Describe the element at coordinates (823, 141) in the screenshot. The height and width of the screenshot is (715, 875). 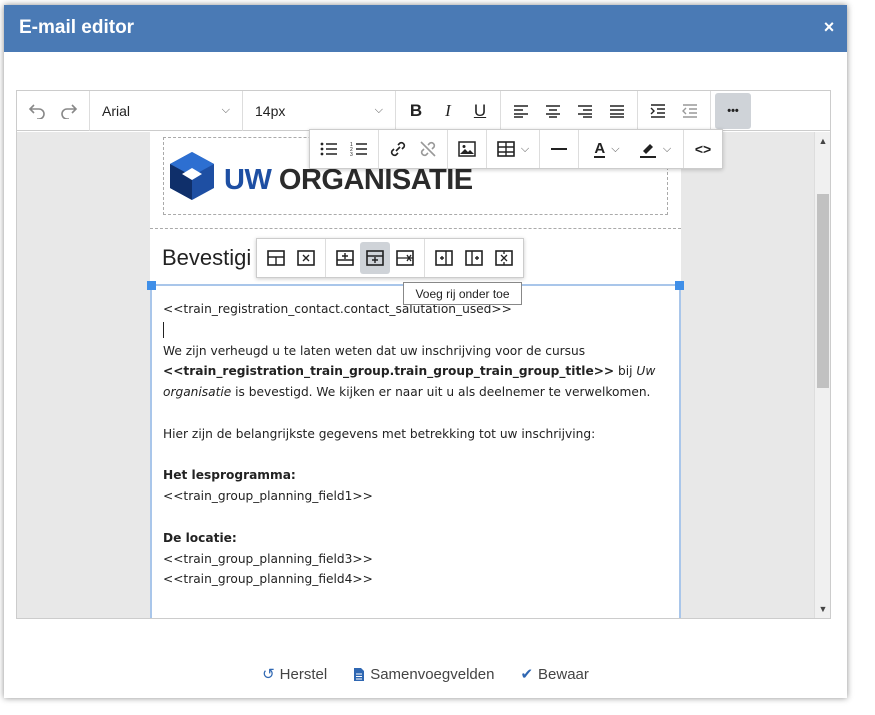
I see `scroll-up-icon: ▲` at that location.